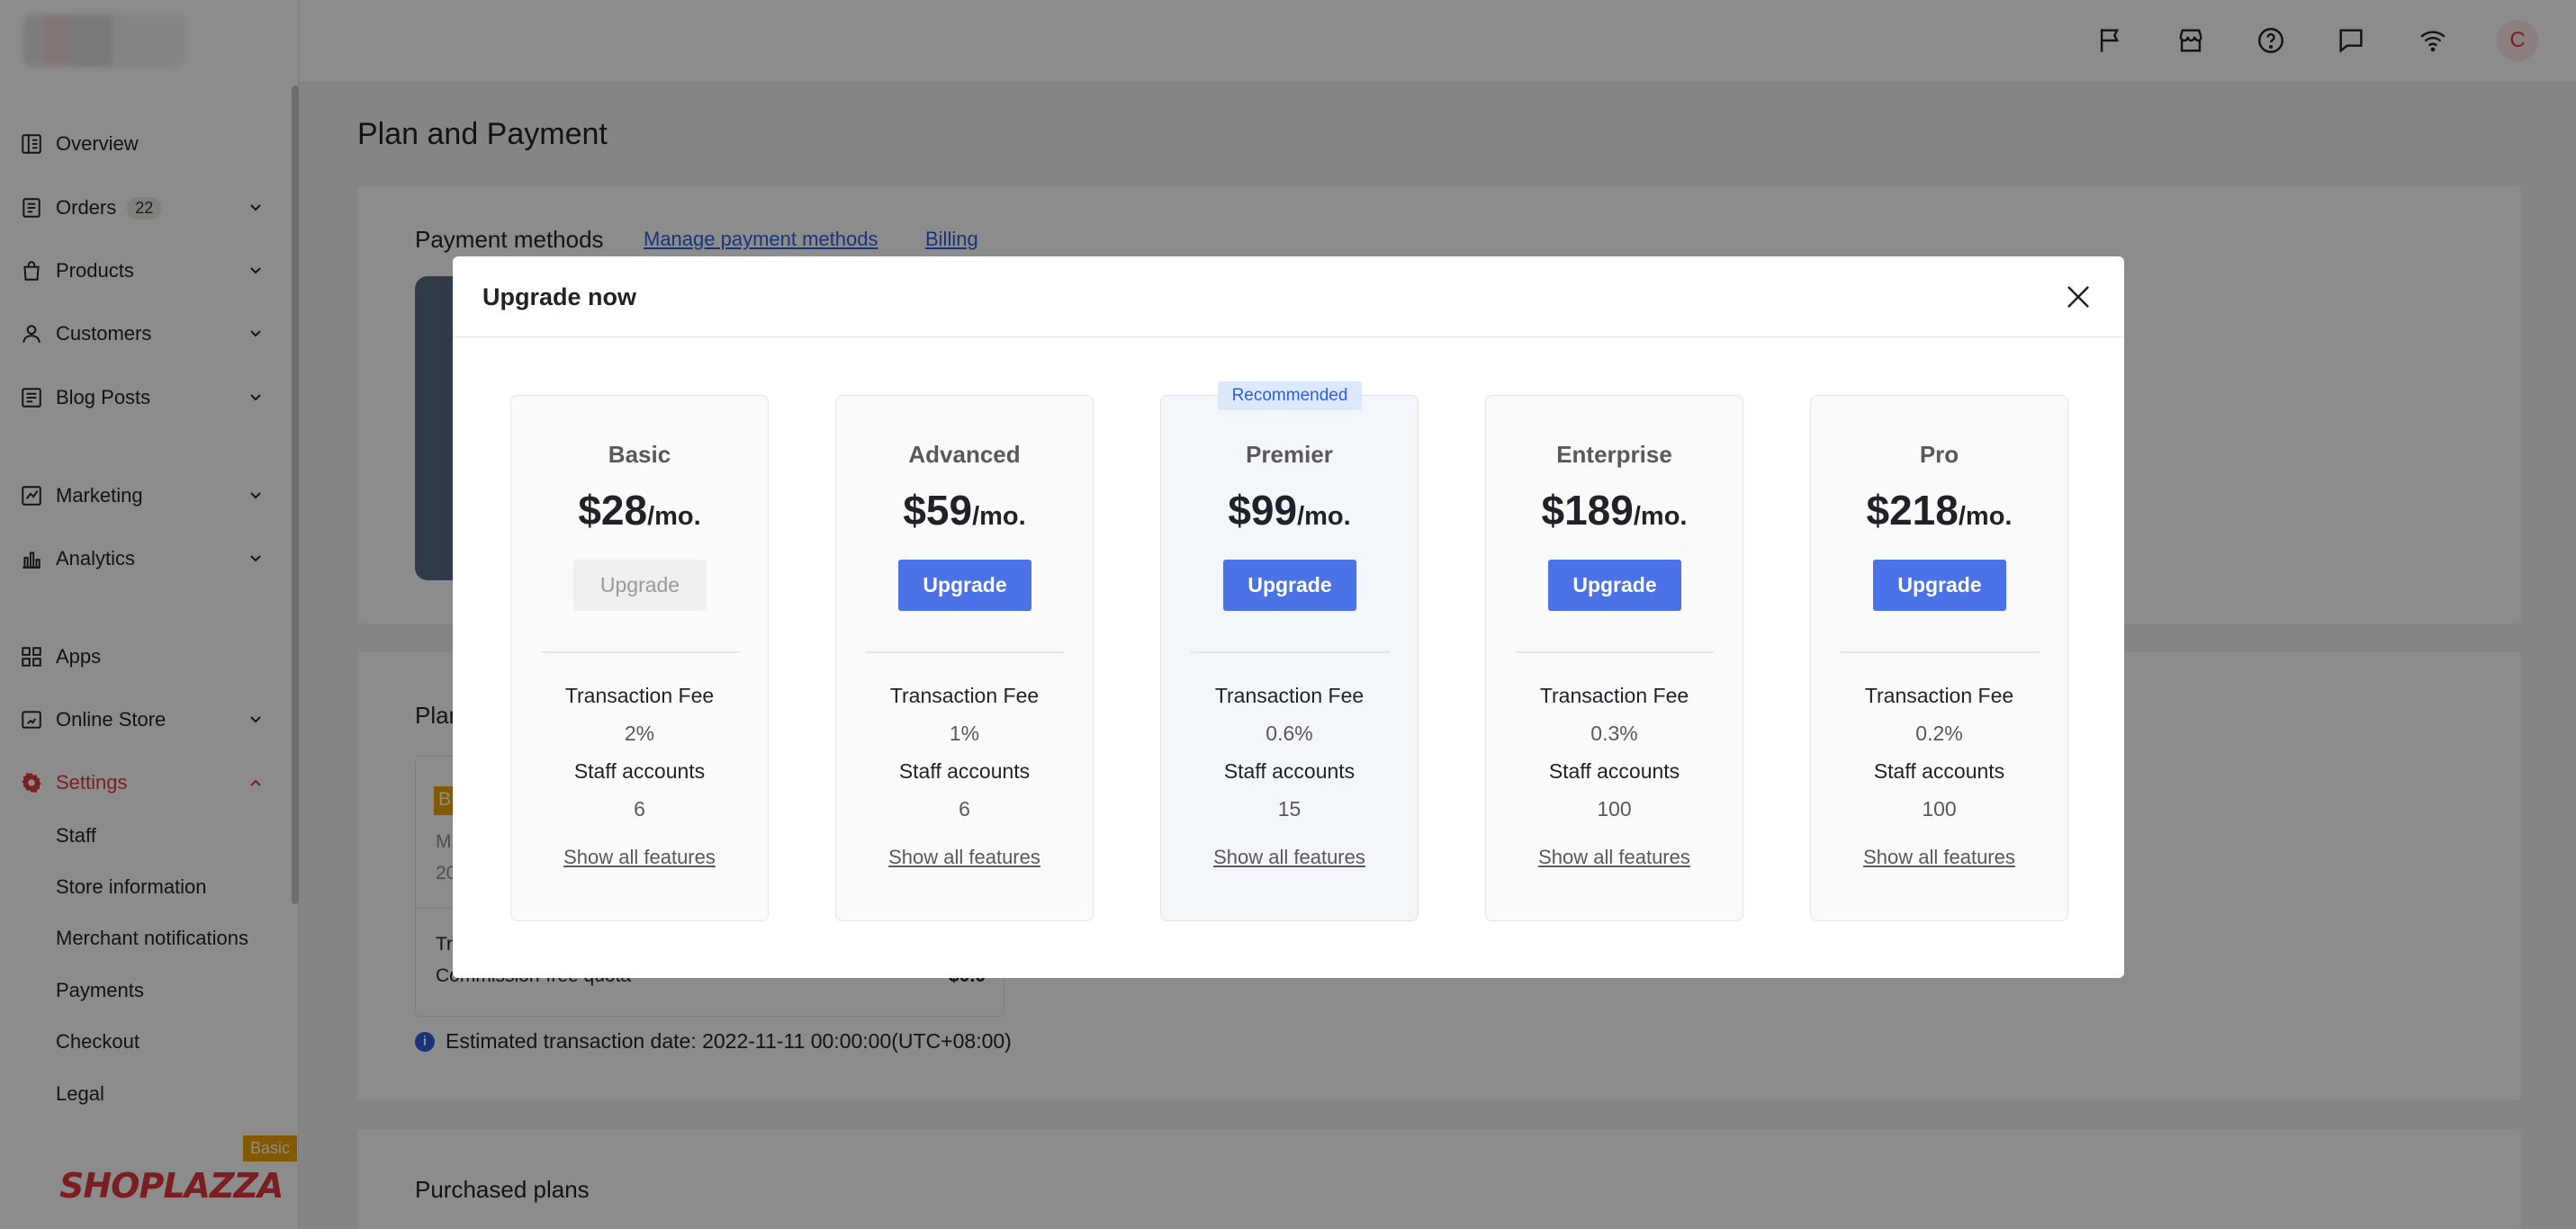  What do you see at coordinates (1939, 455) in the screenshot?
I see `plan-name: Pro` at bounding box center [1939, 455].